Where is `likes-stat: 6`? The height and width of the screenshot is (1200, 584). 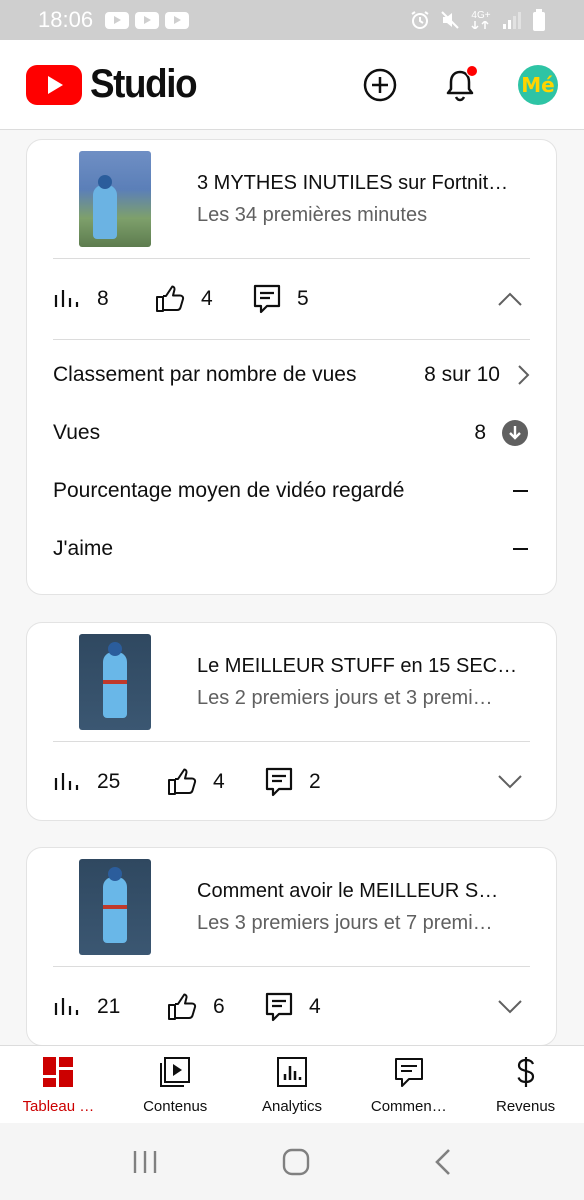
likes-stat: 6 is located at coordinates (216, 1007).